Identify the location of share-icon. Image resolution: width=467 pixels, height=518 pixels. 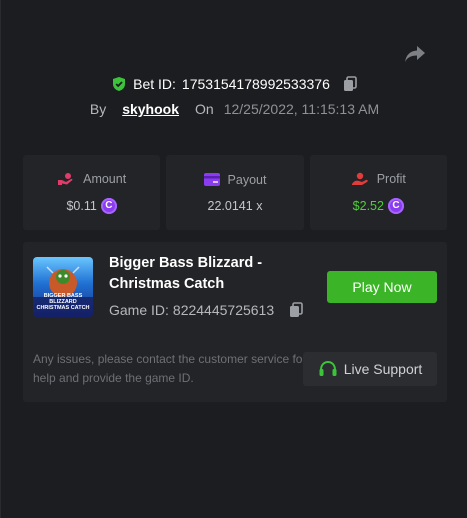
(415, 54).